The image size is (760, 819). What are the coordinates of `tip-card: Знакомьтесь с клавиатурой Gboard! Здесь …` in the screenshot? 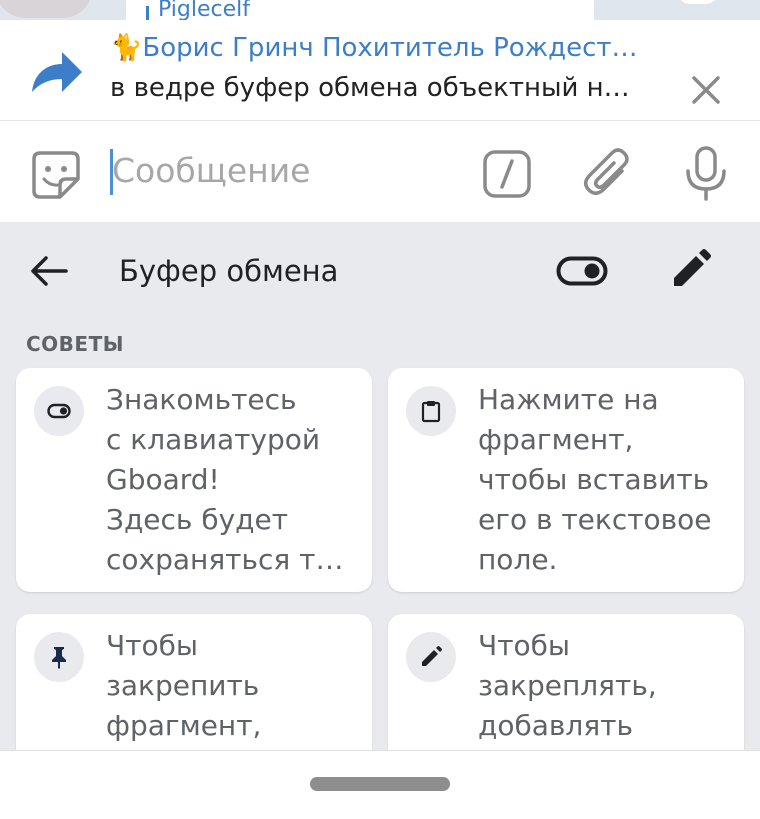 It's located at (194, 480).